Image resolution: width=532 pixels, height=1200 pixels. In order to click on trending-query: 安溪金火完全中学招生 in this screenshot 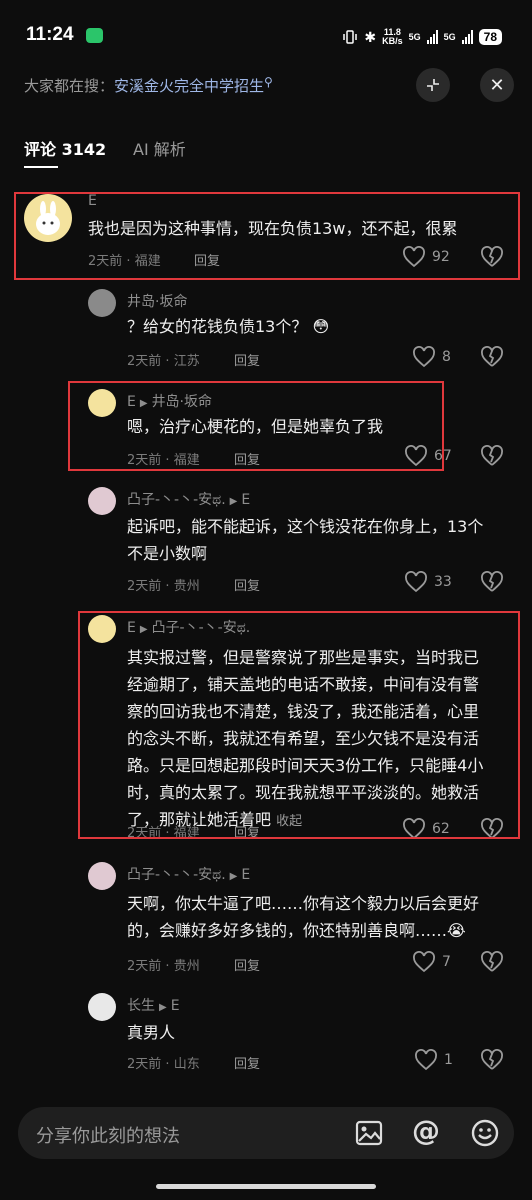, I will do `click(189, 86)`.